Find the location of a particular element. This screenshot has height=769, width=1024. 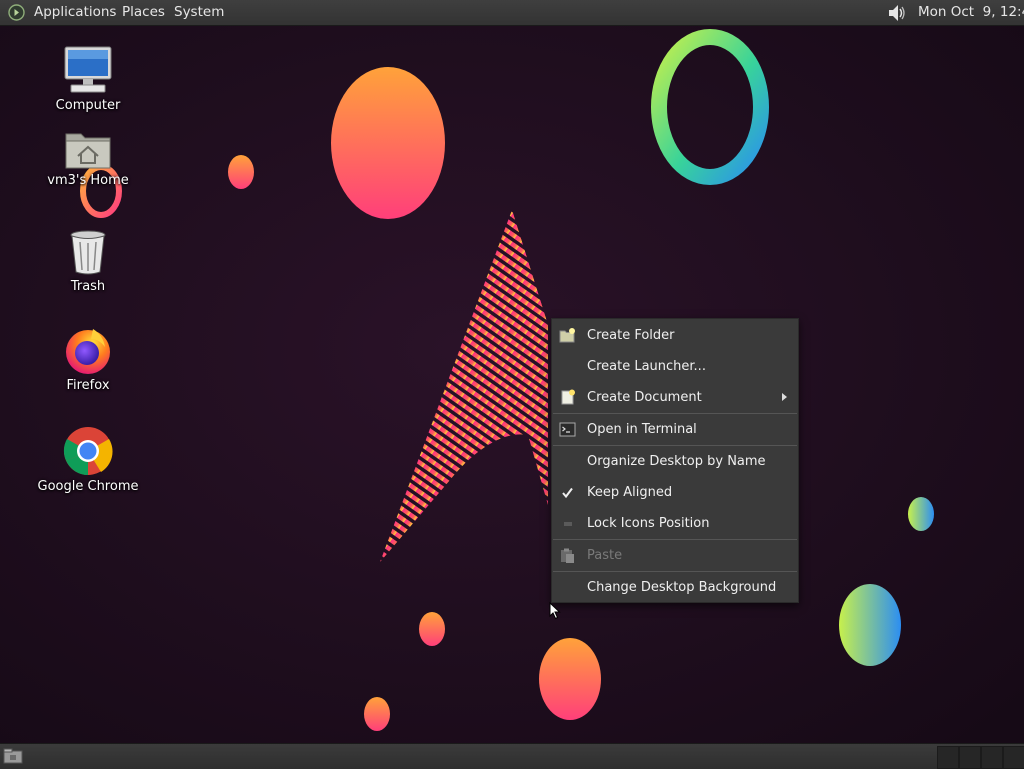

menu-item-keep-aligned: Keep Aligned is located at coordinates (675, 492).